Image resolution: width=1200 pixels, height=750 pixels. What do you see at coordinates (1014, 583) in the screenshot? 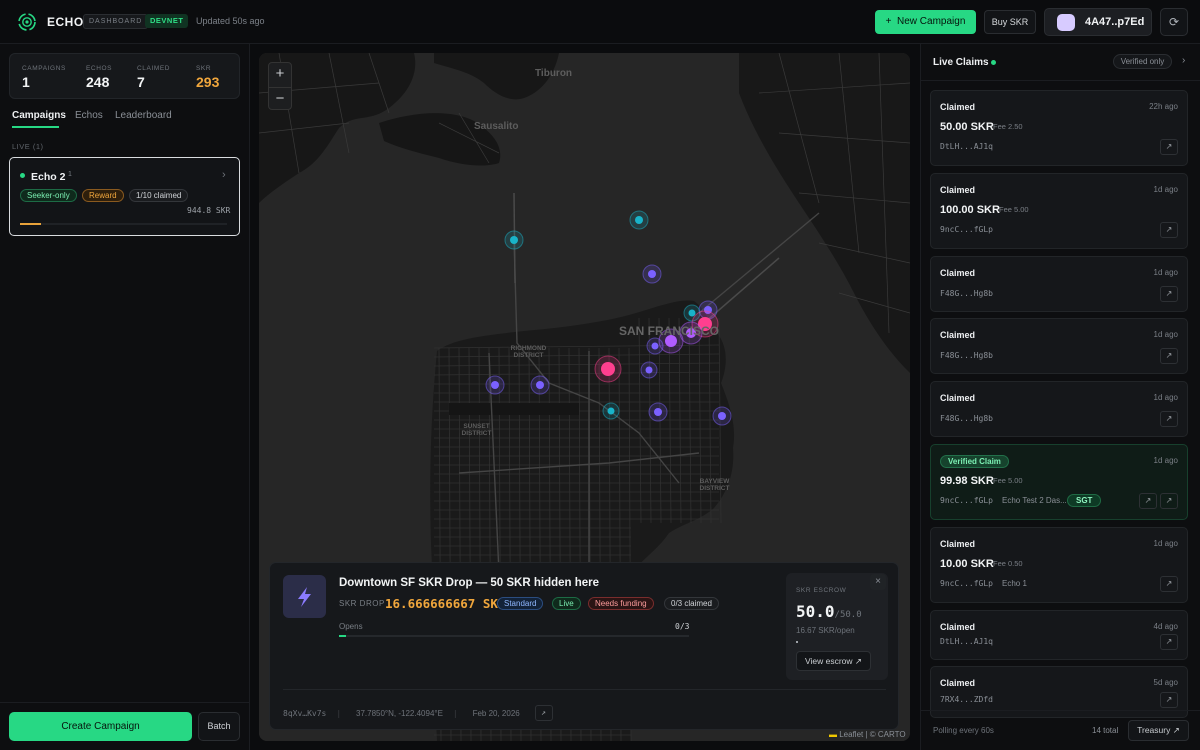
I see `claim-campaign-name: Echo 1` at bounding box center [1014, 583].